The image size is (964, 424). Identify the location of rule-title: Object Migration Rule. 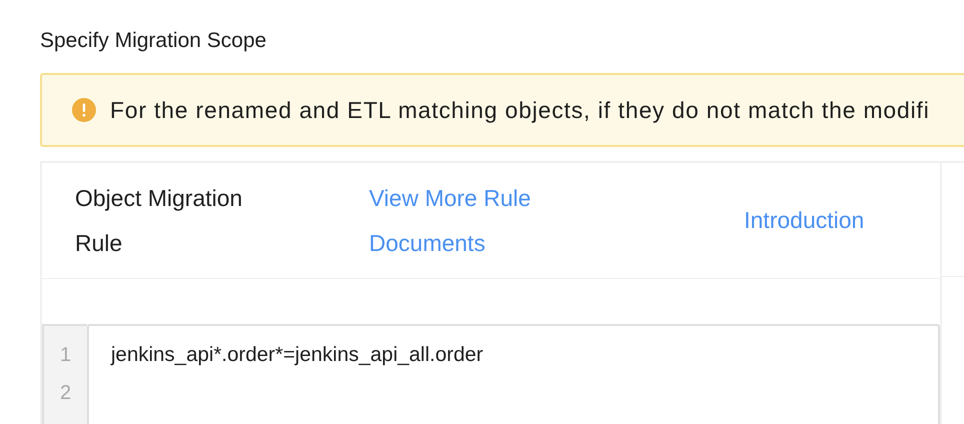
(159, 221).